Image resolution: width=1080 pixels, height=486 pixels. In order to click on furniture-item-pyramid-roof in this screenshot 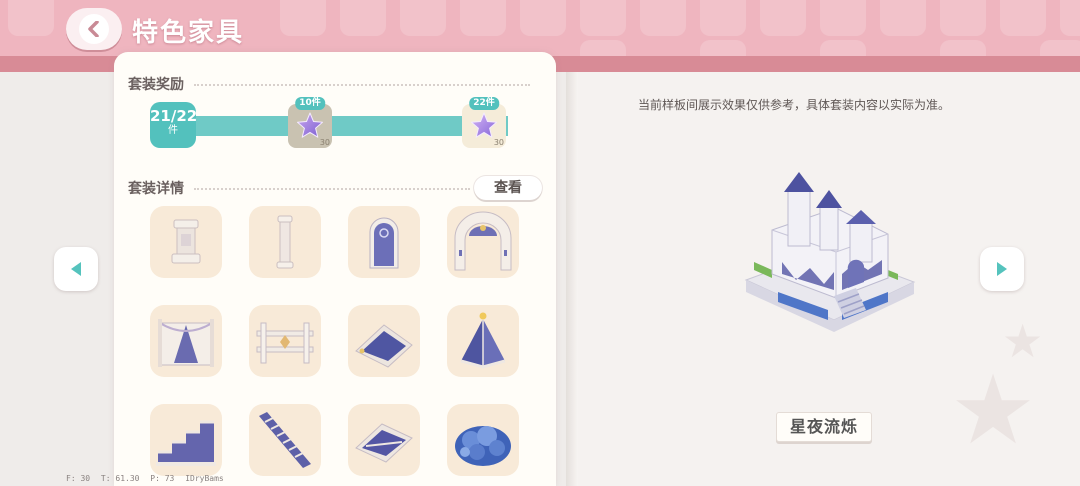, I will do `click(483, 341)`.